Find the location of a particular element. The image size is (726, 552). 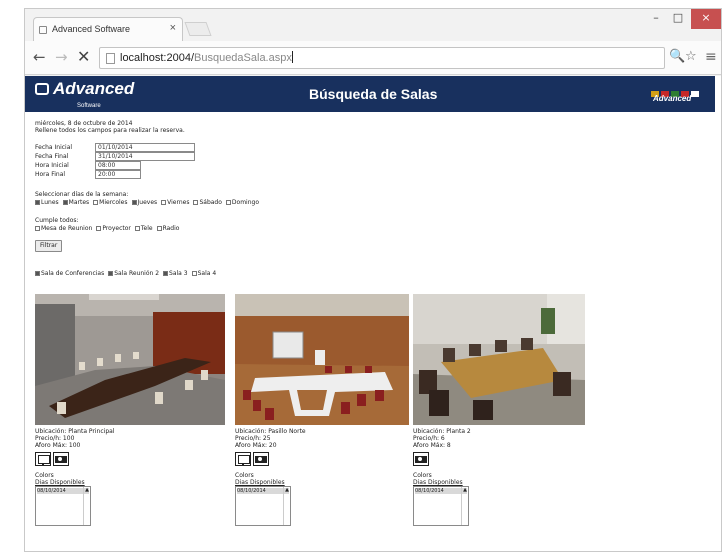

day-option: Martes is located at coordinates (76, 202).